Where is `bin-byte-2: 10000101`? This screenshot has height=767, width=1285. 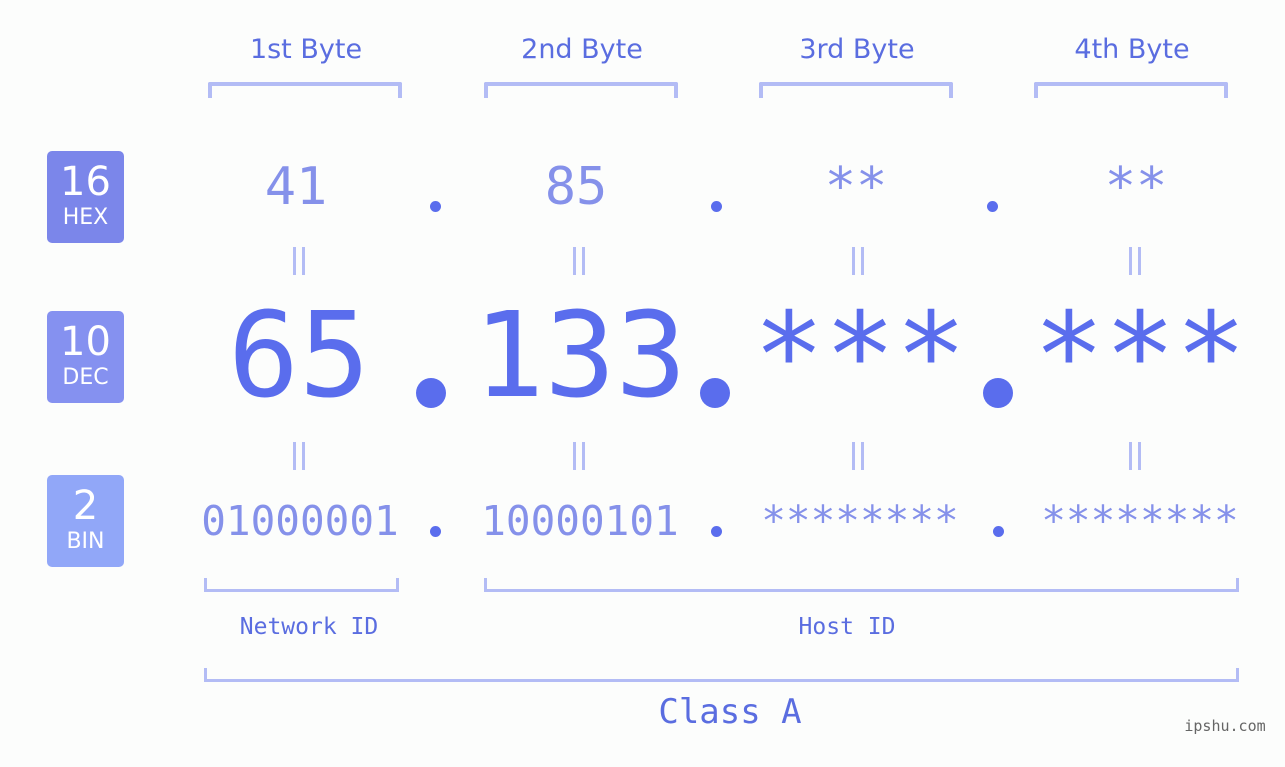 bin-byte-2: 10000101 is located at coordinates (580, 521).